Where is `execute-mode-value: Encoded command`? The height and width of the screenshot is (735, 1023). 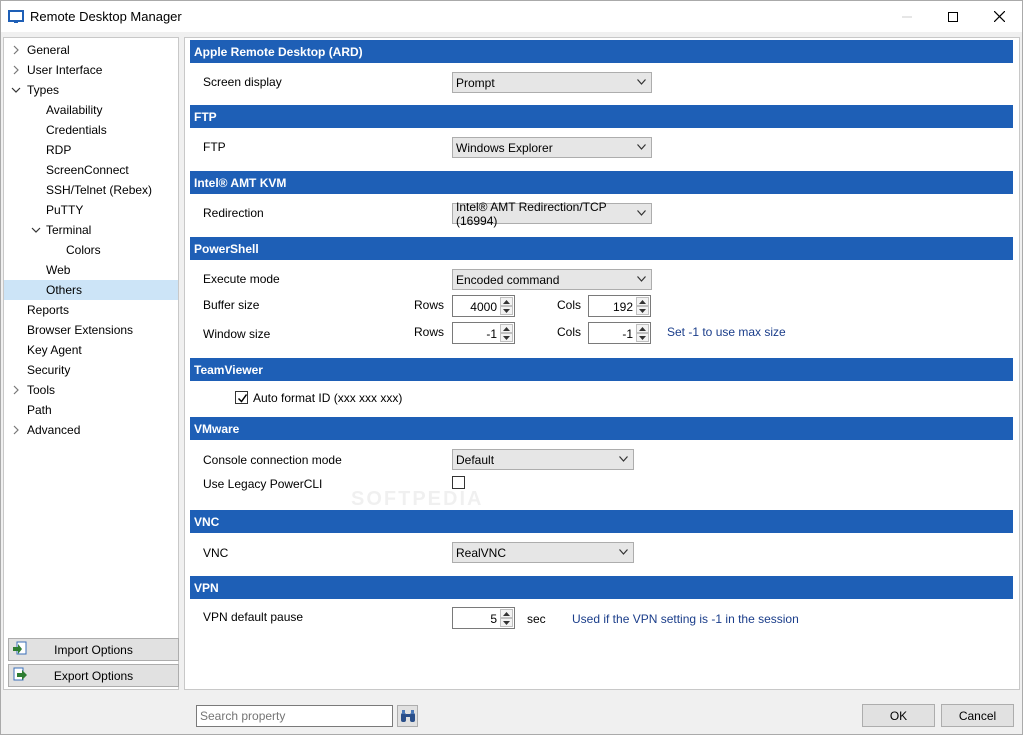 execute-mode-value: Encoded command is located at coordinates (508, 279).